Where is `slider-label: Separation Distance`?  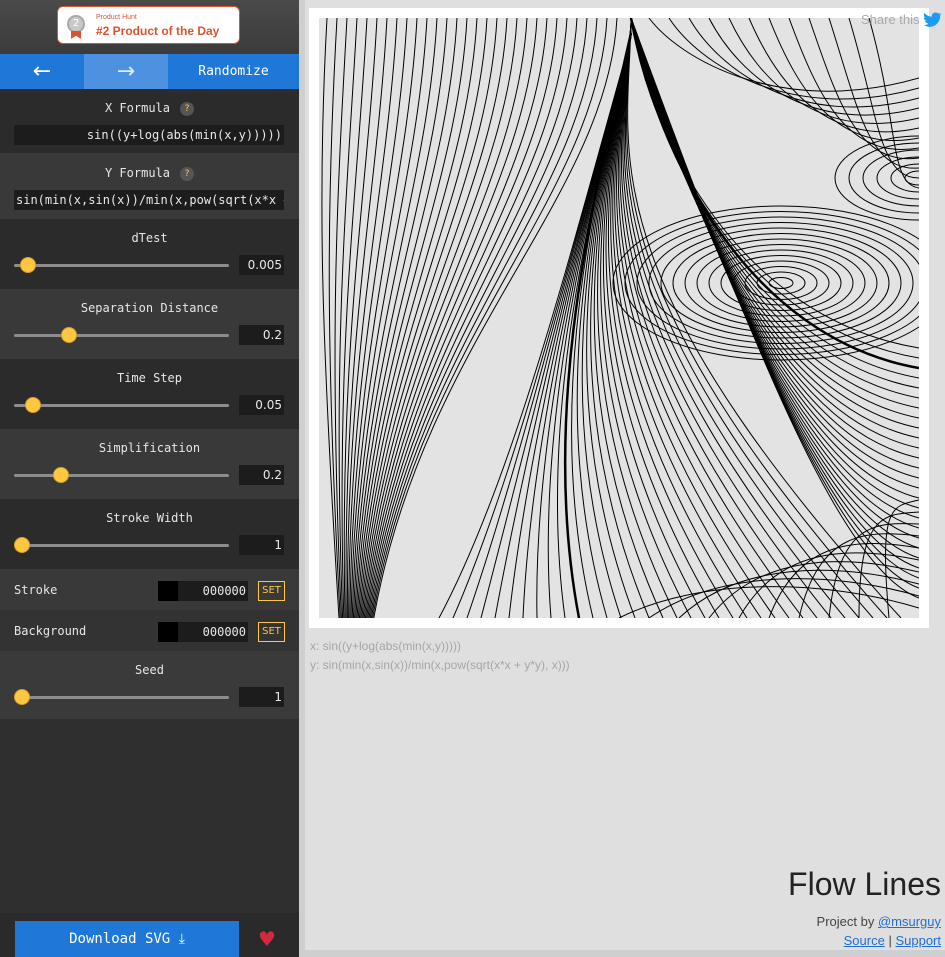
slider-label: Separation Distance is located at coordinates (149, 308).